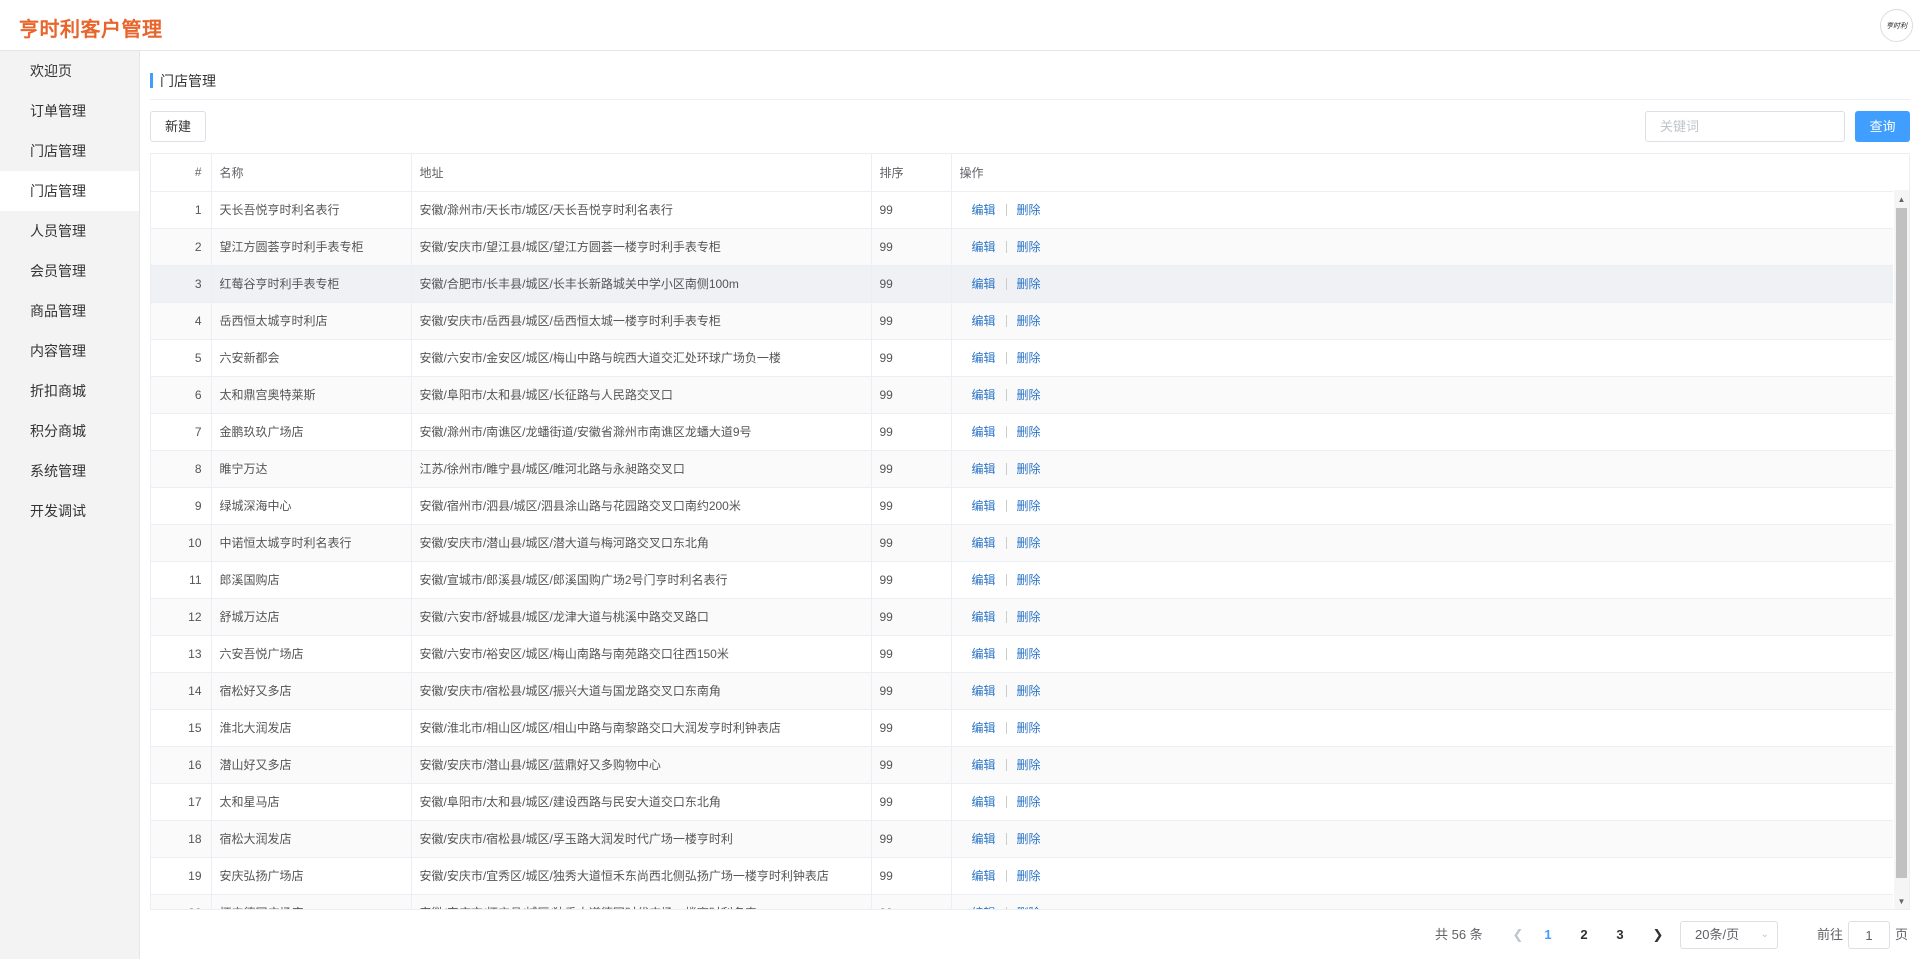 This screenshot has width=1920, height=959. What do you see at coordinates (1729, 935) in the screenshot?
I see `page-size-select: 20条/页 ⌄` at bounding box center [1729, 935].